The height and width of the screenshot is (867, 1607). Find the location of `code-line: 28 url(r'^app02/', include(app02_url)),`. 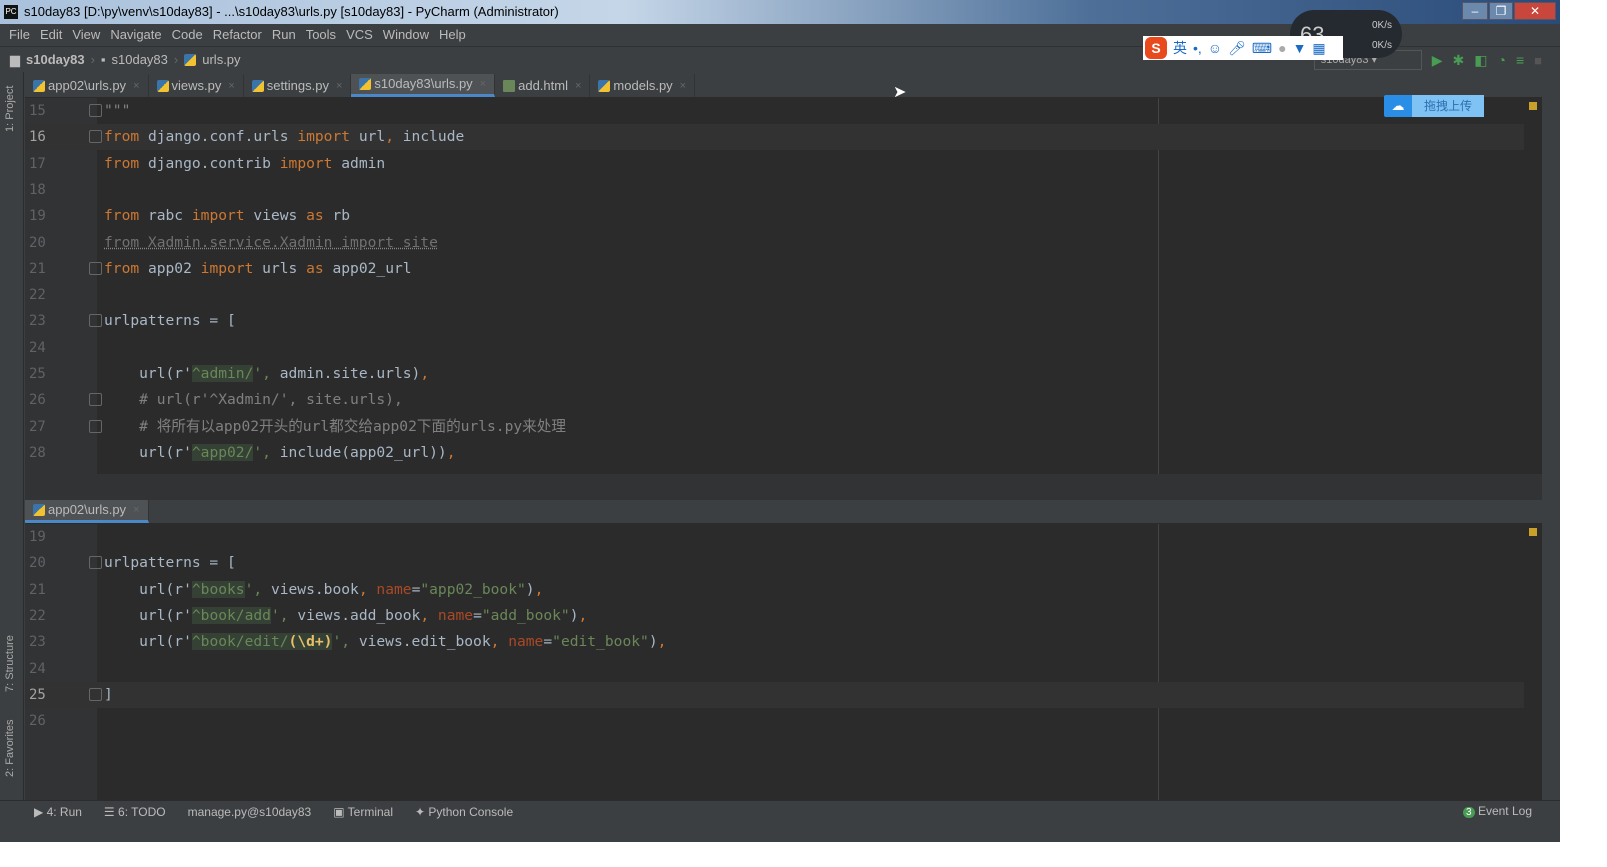

code-line: 28 url(r'^app02/', include(app02_url)), is located at coordinates (783, 453).